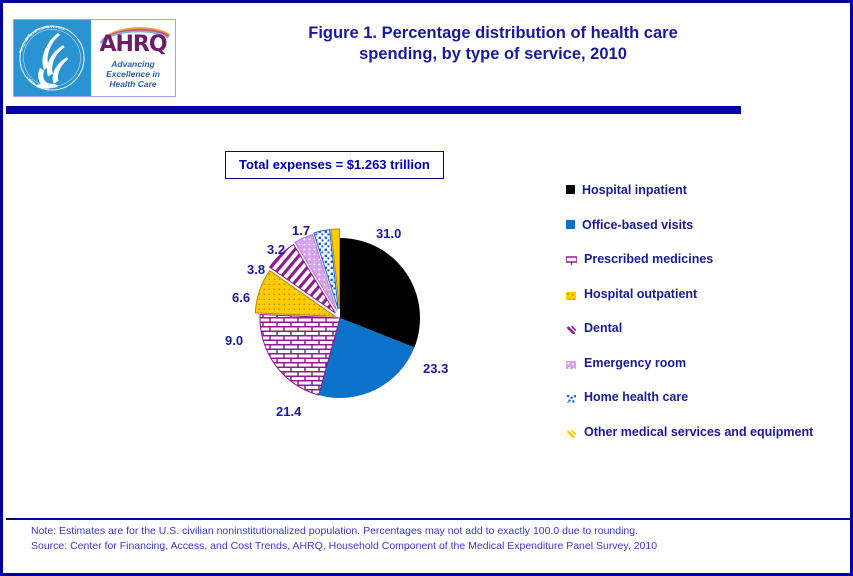  Describe the element at coordinates (133, 64) in the screenshot. I see `ahrq-tagline-line1: Advancing` at that location.